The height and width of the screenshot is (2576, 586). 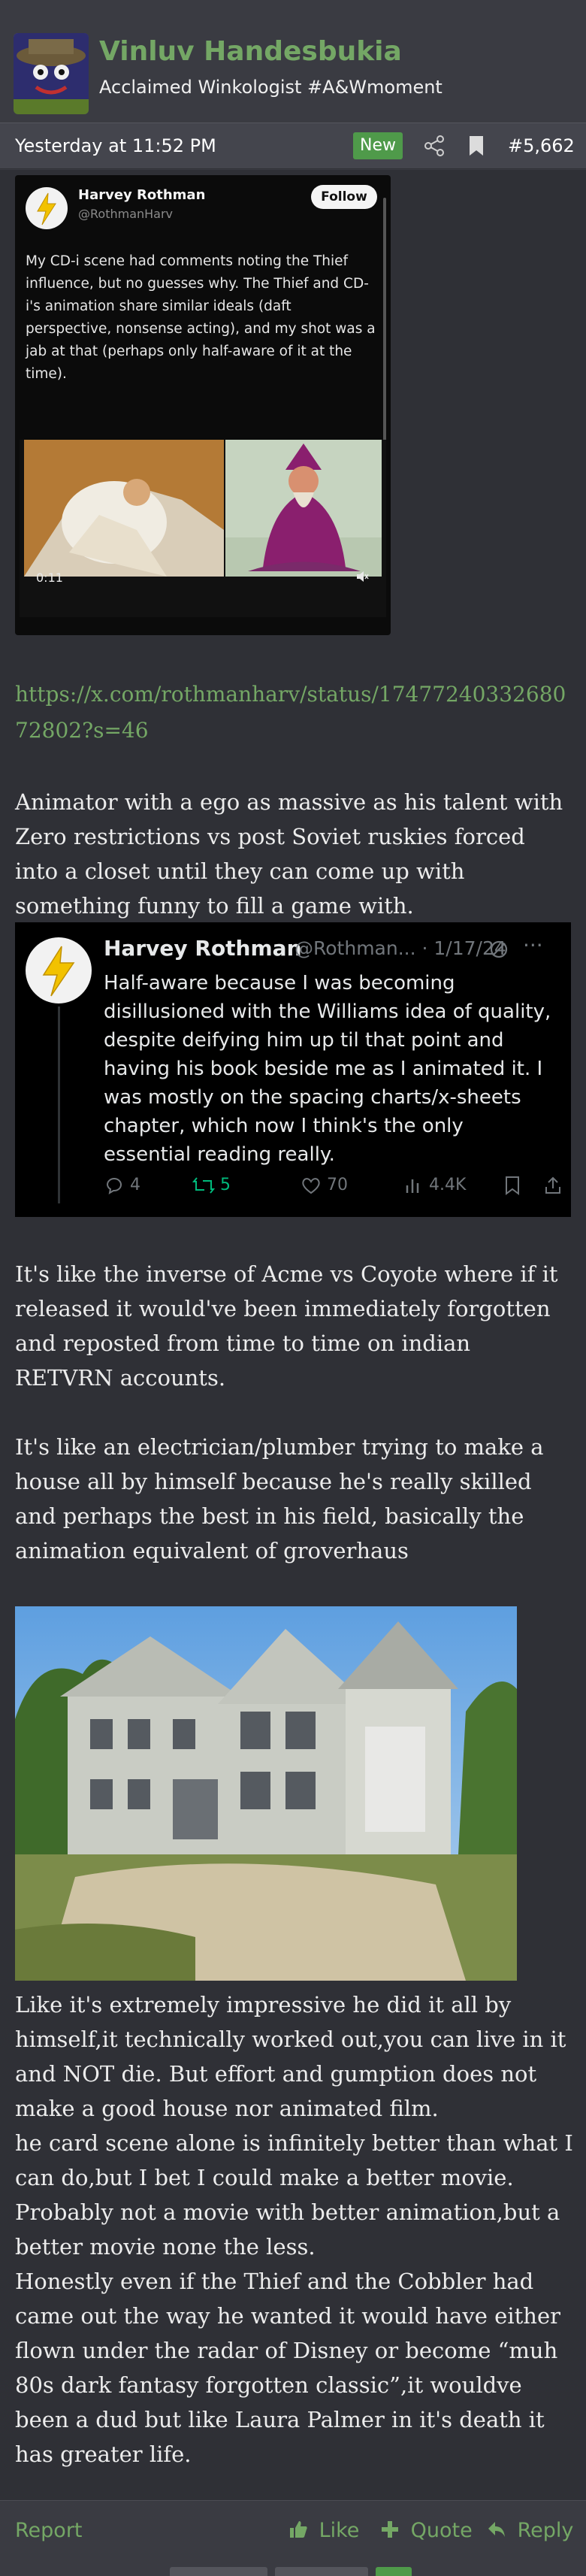 What do you see at coordinates (378, 145) in the screenshot?
I see `new-badge: New` at bounding box center [378, 145].